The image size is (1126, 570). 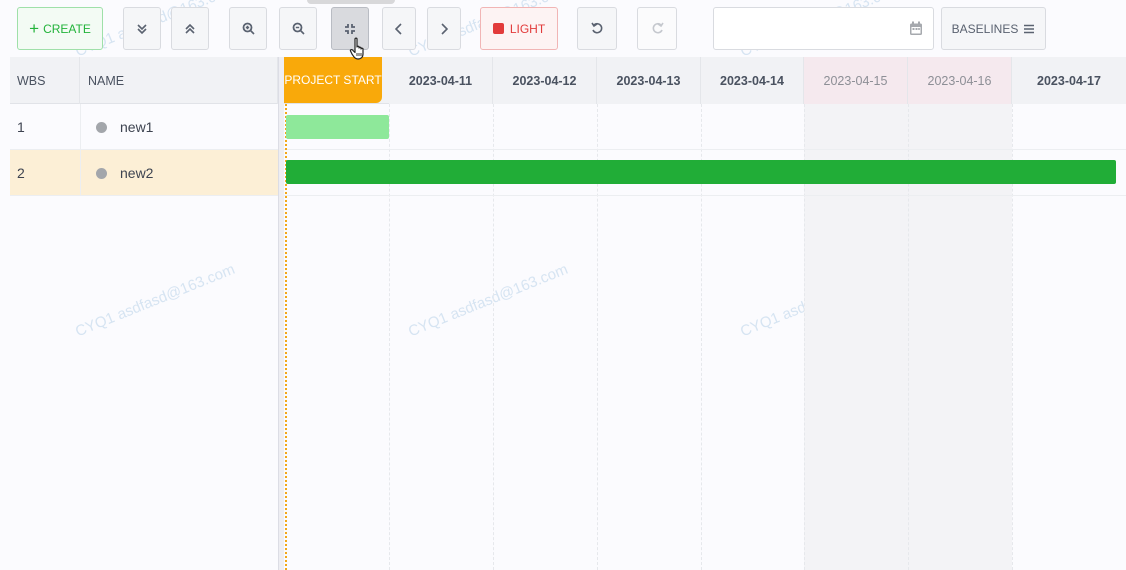 I want to click on create-label: CREATE, so click(x=67, y=28).